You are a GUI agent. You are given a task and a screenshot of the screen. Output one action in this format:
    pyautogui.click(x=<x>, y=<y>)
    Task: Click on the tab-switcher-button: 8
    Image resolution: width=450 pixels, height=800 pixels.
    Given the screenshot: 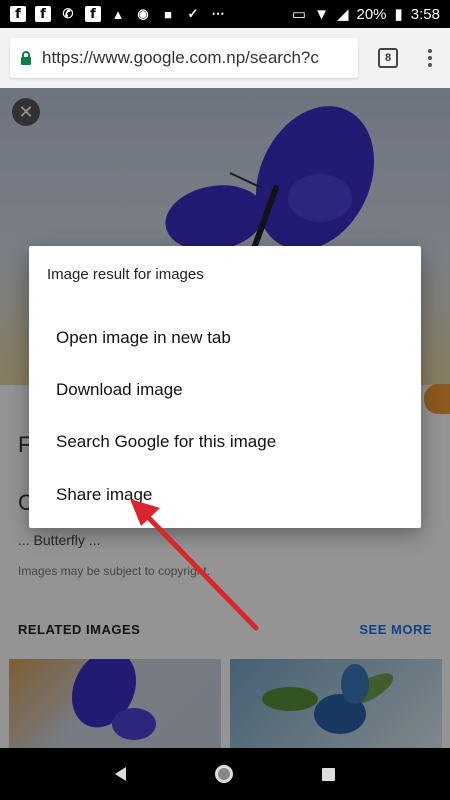 What is the action you would take?
    pyautogui.click(x=388, y=58)
    